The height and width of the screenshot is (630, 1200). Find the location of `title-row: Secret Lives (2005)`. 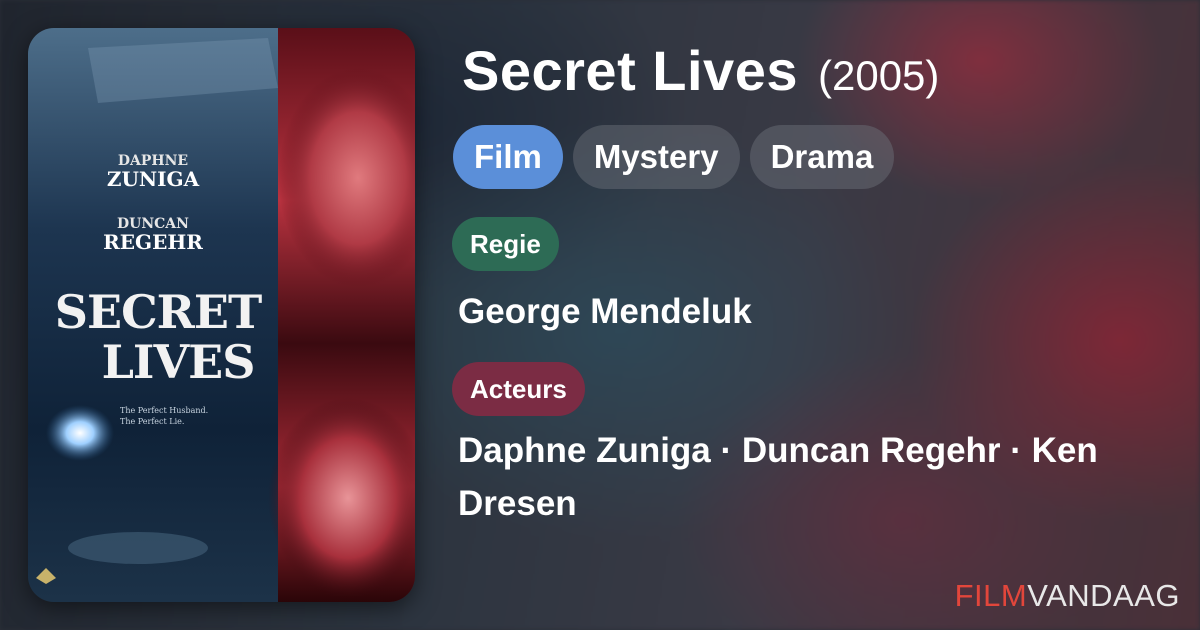

title-row: Secret Lives (2005) is located at coordinates (817, 70).